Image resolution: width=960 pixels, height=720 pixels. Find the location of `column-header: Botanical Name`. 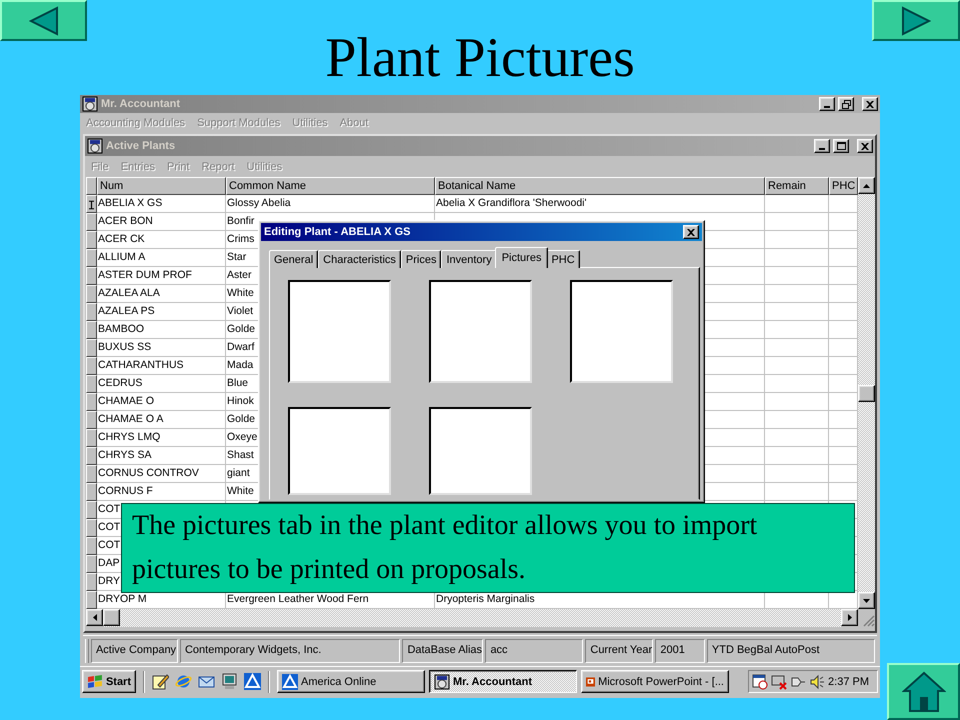

column-header: Botanical Name is located at coordinates (600, 186).